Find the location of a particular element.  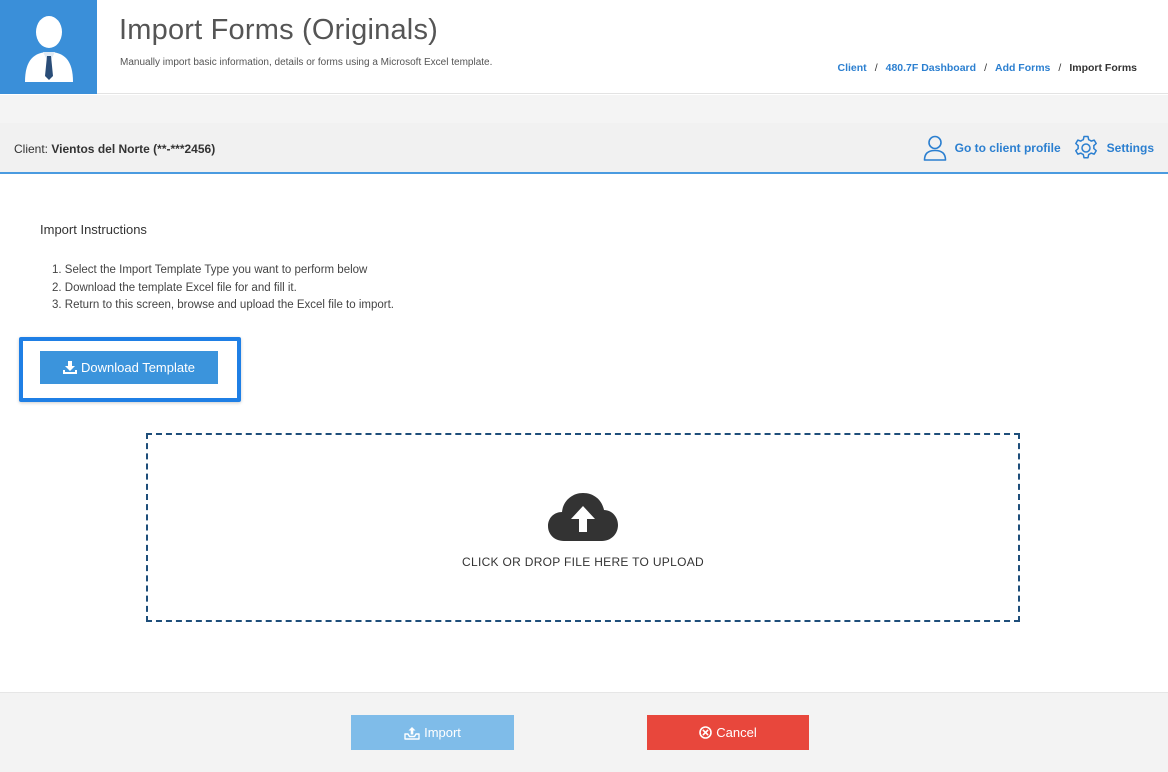

go-to-client-profile-link: Go to client profile is located at coordinates (992, 148).